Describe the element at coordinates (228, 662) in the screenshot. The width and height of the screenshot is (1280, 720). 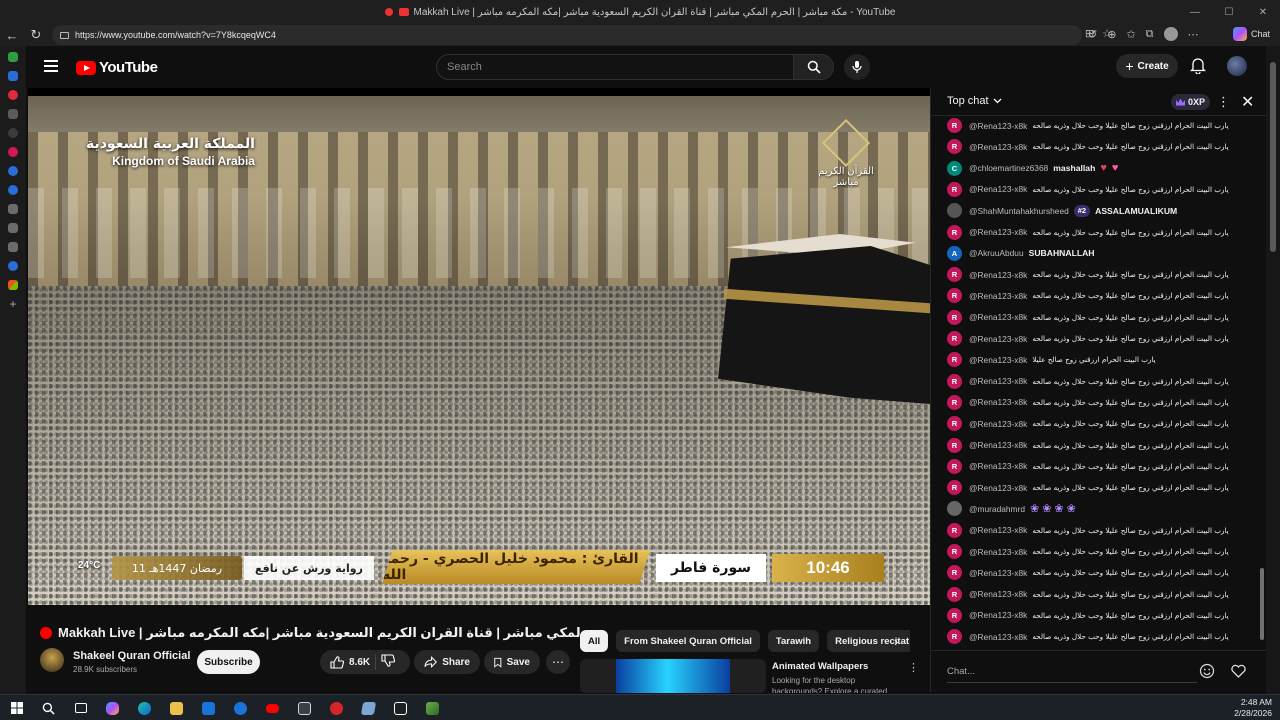
I see `subscribe-button: Subscribe` at that location.